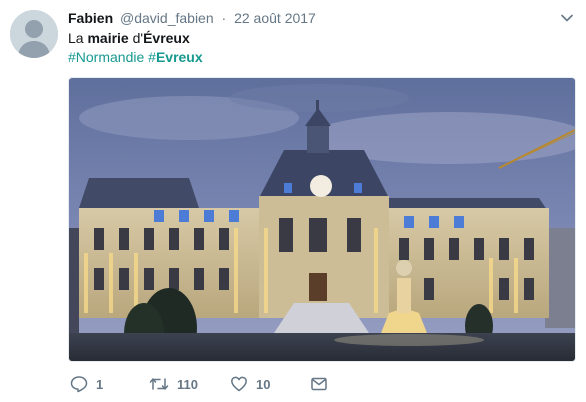  What do you see at coordinates (263, 384) in the screenshot?
I see `like-count: 10` at bounding box center [263, 384].